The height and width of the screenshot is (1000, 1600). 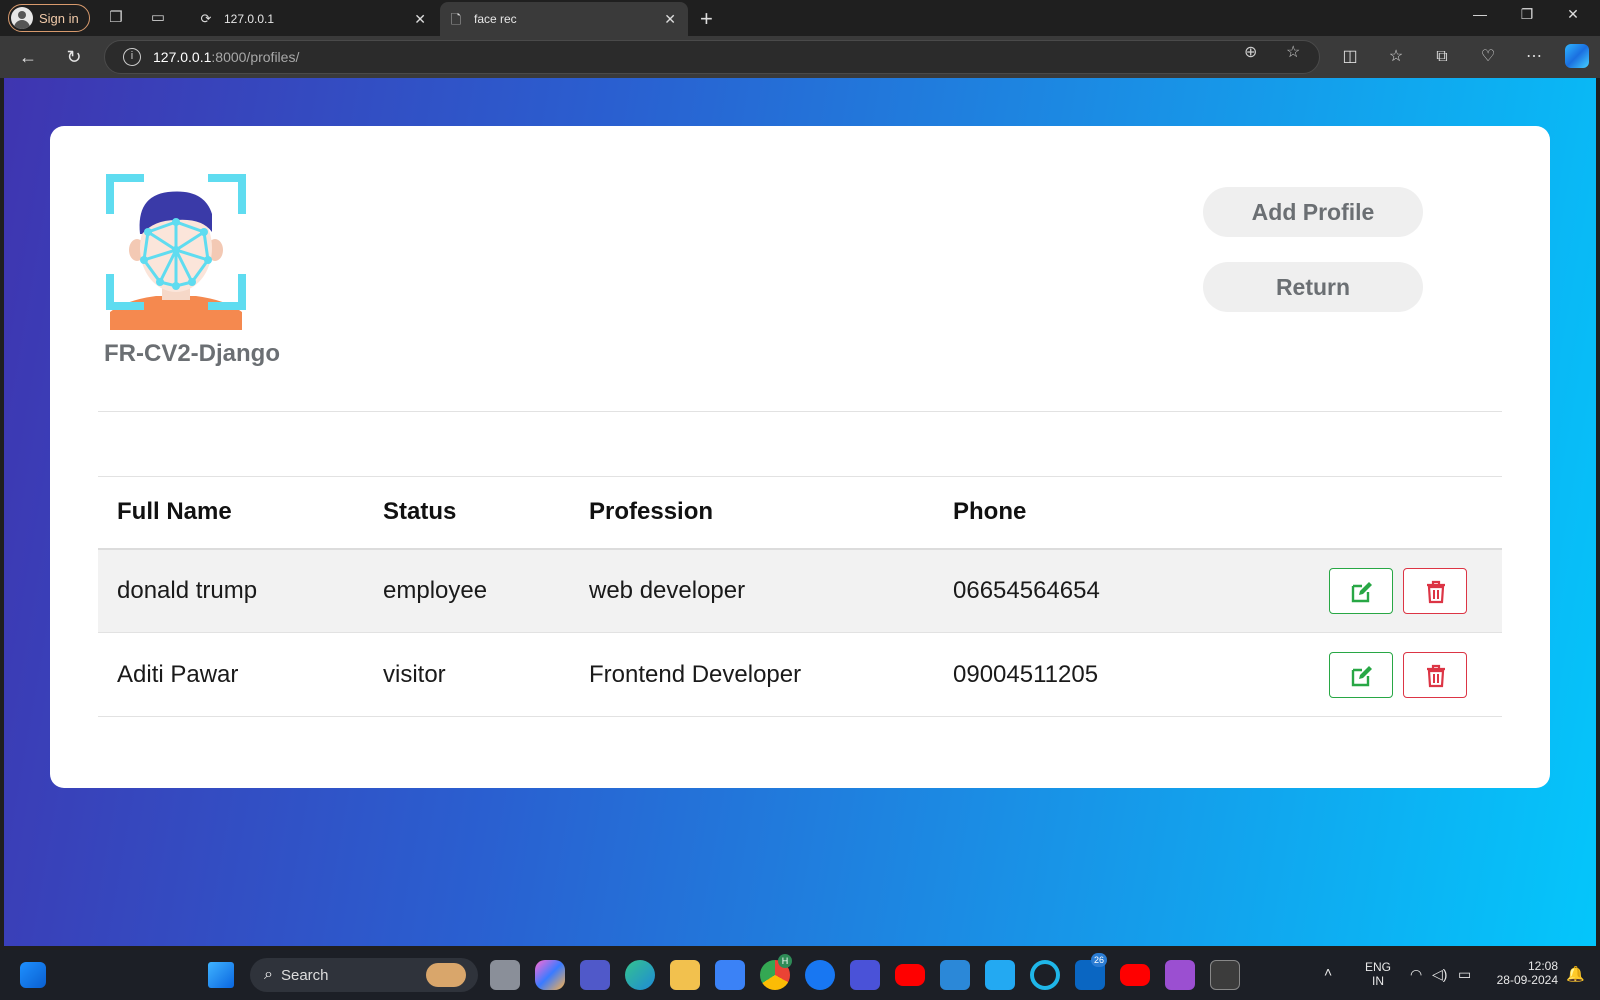 I want to click on language-indicator: ENG IN, so click(x=1378, y=974).